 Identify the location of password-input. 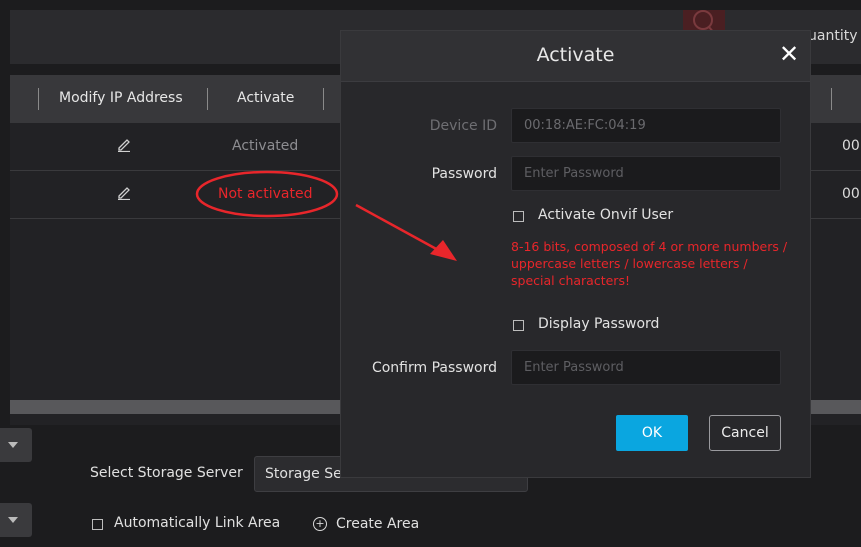
(646, 173).